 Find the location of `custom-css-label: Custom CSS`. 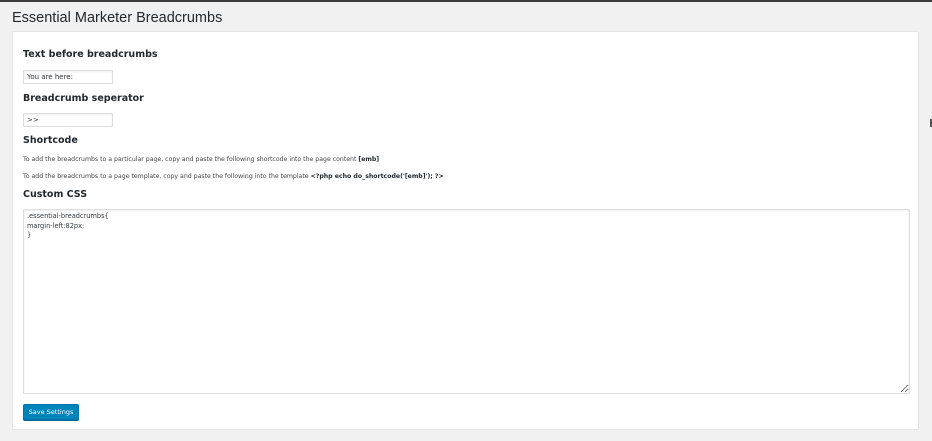

custom-css-label: Custom CSS is located at coordinates (55, 194).